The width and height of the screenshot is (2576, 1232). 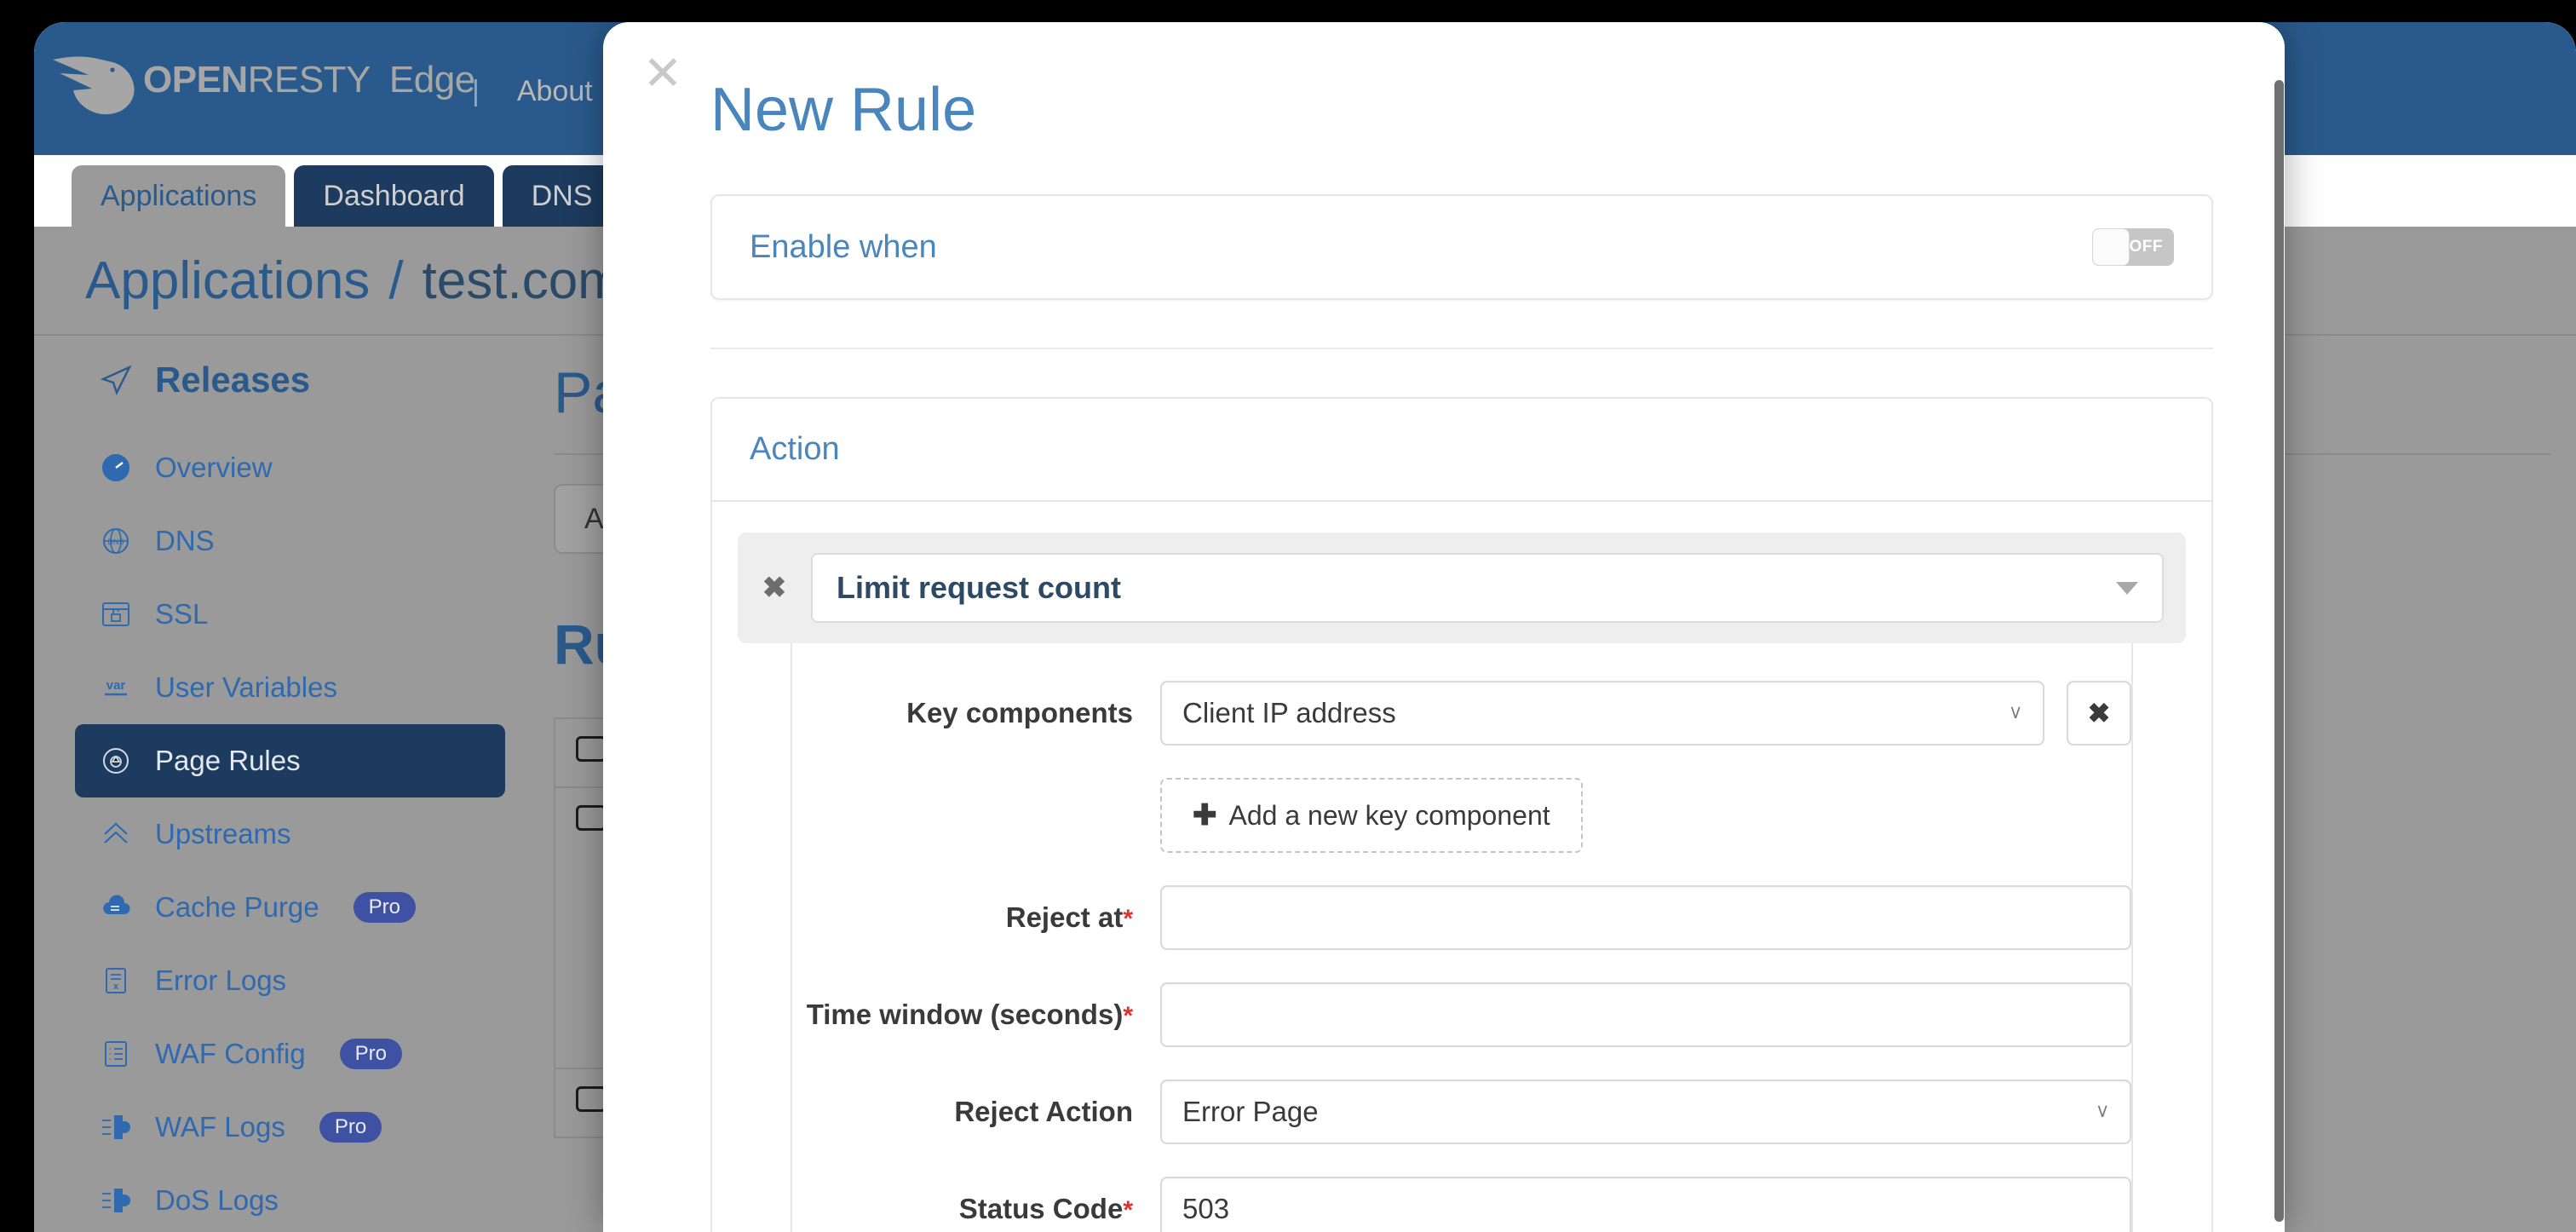 What do you see at coordinates (976, 815) in the screenshot?
I see `field-spacer` at bounding box center [976, 815].